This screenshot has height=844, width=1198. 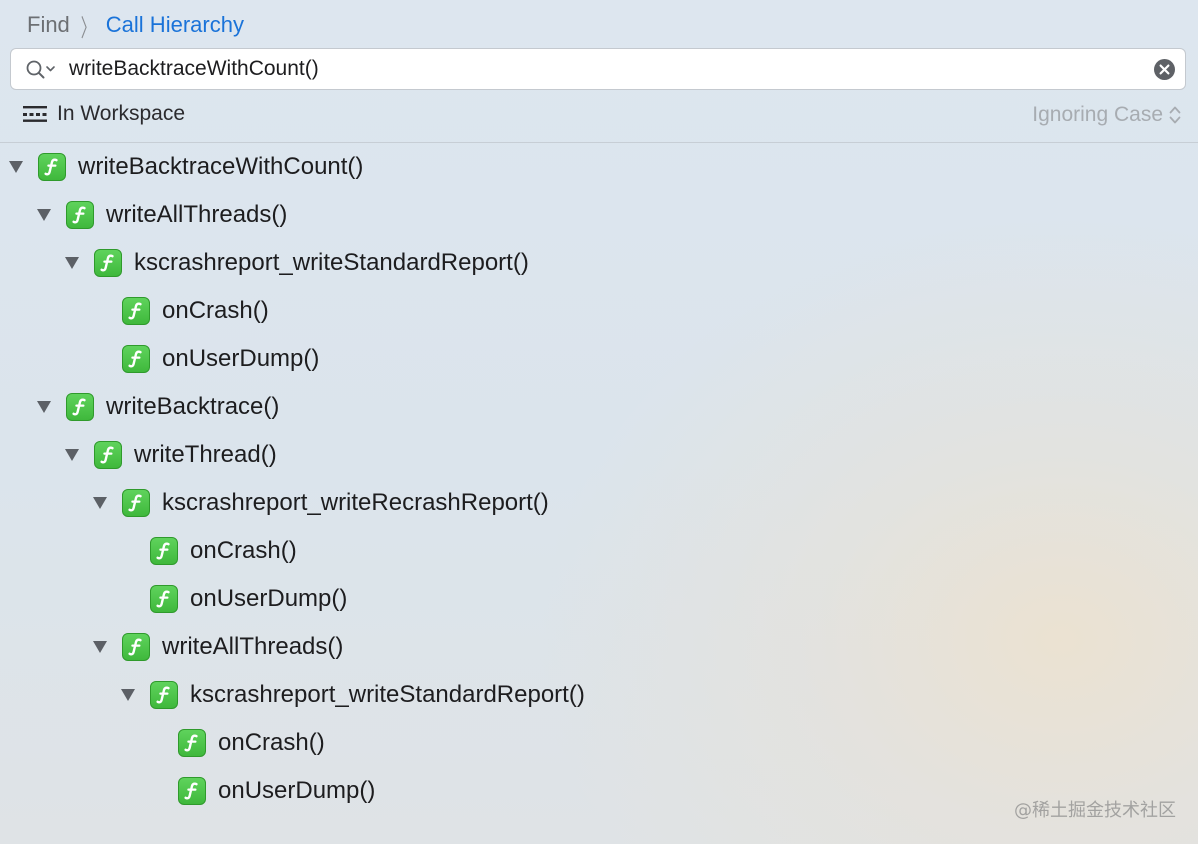 I want to click on case-sensitivity-select: Ignoring Case, so click(x=1107, y=115).